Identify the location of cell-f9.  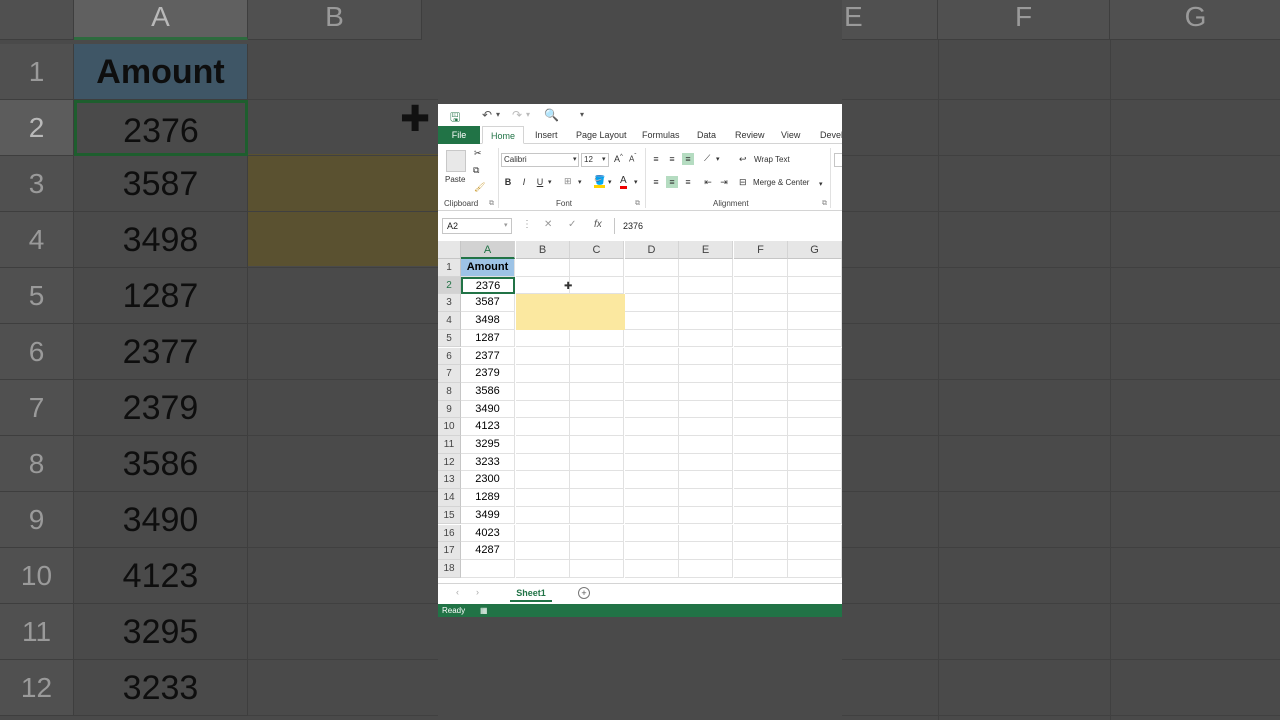
(761, 409).